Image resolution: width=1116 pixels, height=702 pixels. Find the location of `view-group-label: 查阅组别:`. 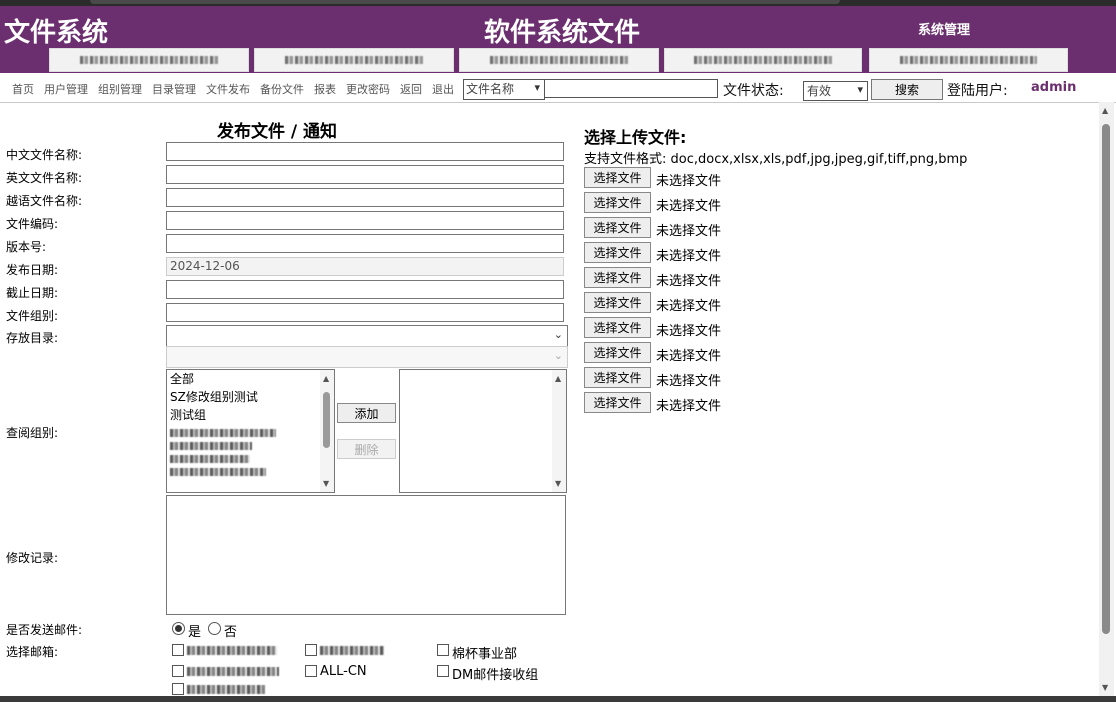

view-group-label: 查阅组别: is located at coordinates (32, 433).